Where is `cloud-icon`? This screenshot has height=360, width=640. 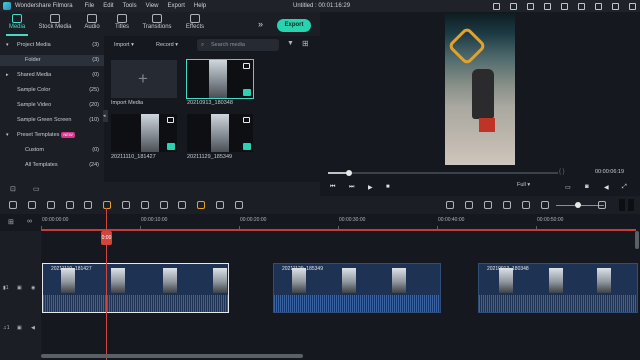 cloud-icon is located at coordinates (496, 6).